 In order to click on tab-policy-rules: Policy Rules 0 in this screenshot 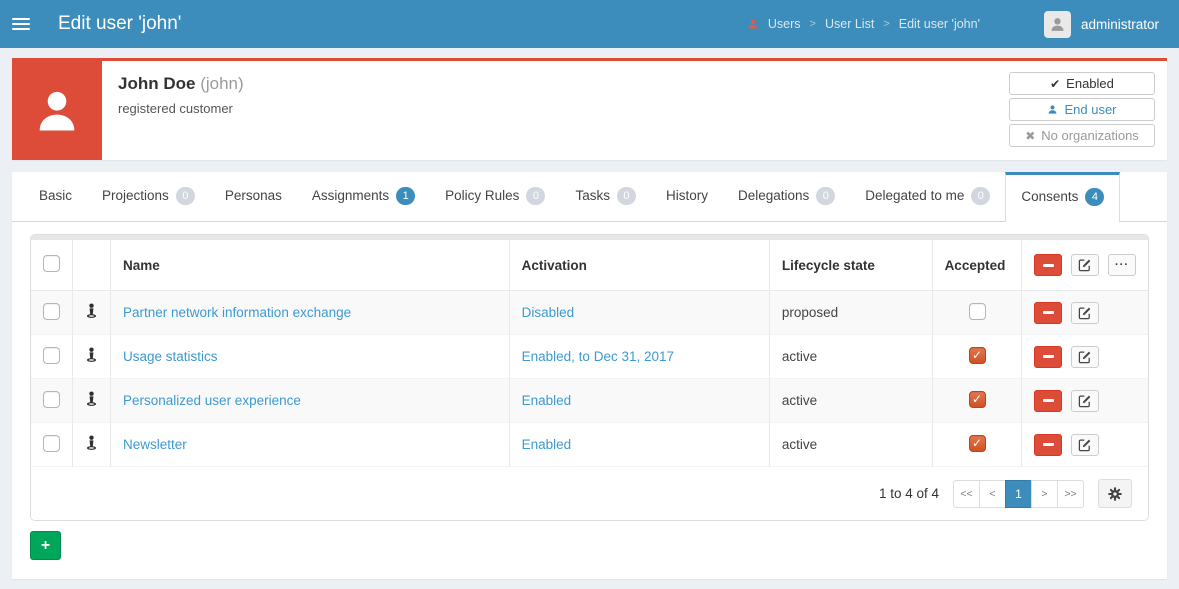, I will do `click(495, 196)`.